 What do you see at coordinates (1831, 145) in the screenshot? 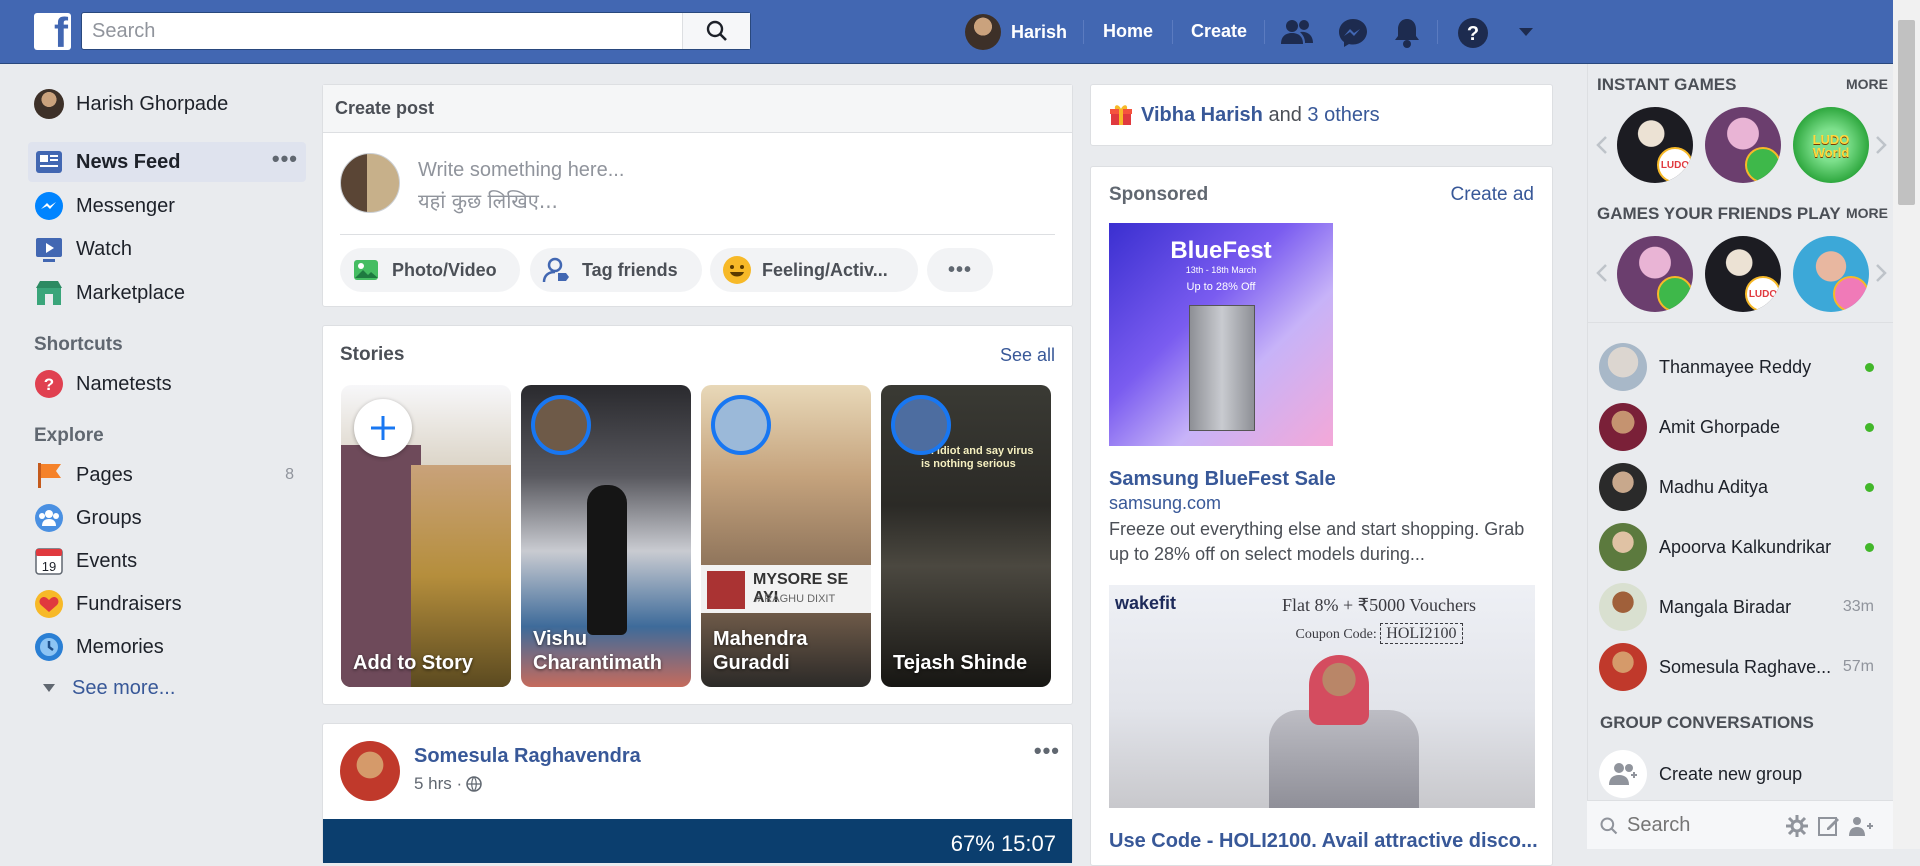
I see `ludo-world-game-thumbnail: LUDO World` at bounding box center [1831, 145].